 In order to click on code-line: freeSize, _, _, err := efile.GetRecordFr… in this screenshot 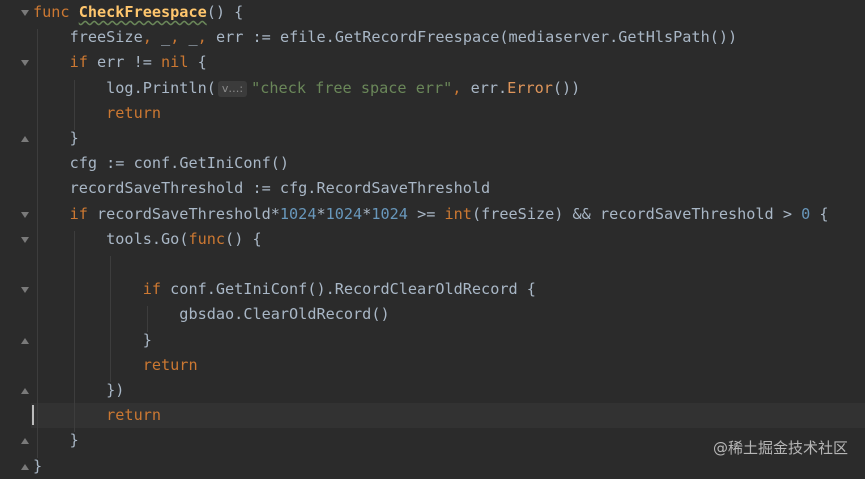, I will do `click(449, 37)`.